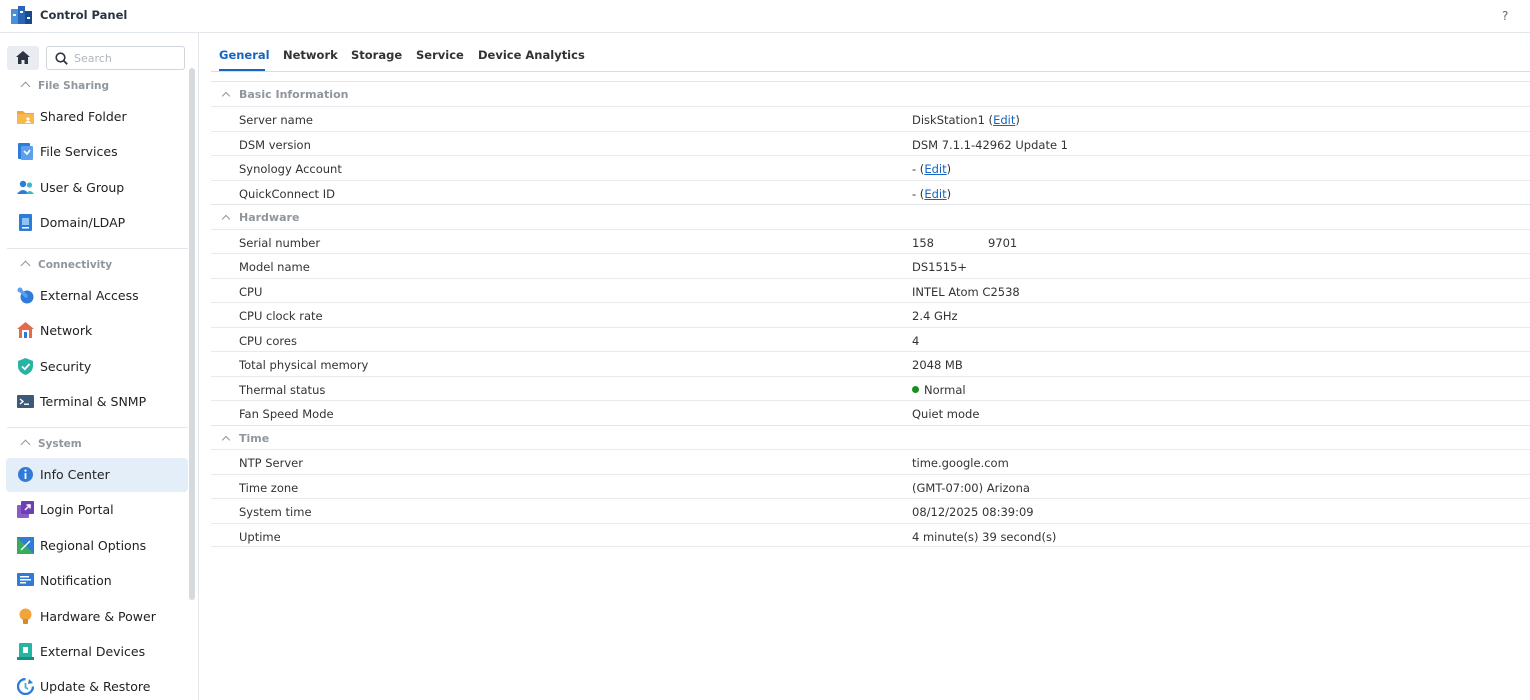 The width and height of the screenshot is (1530, 700). What do you see at coordinates (97, 331) in the screenshot?
I see `sidebar-item-network: Network` at bounding box center [97, 331].